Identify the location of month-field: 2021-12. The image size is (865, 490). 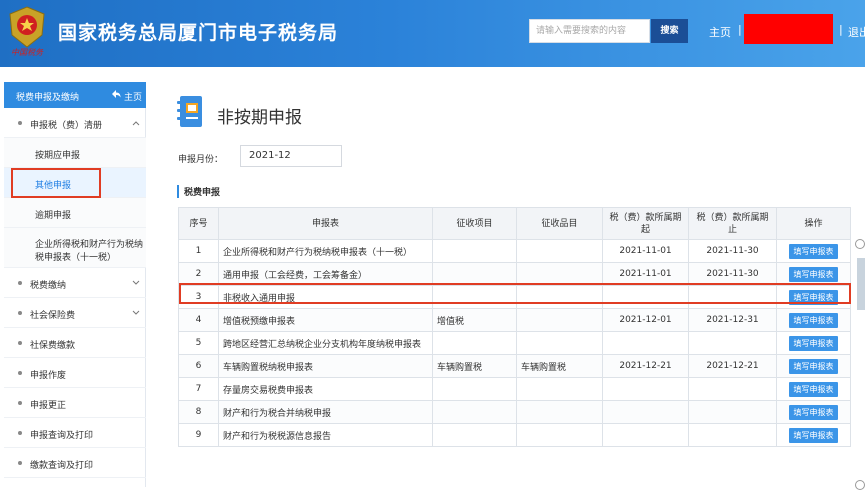
(291, 156).